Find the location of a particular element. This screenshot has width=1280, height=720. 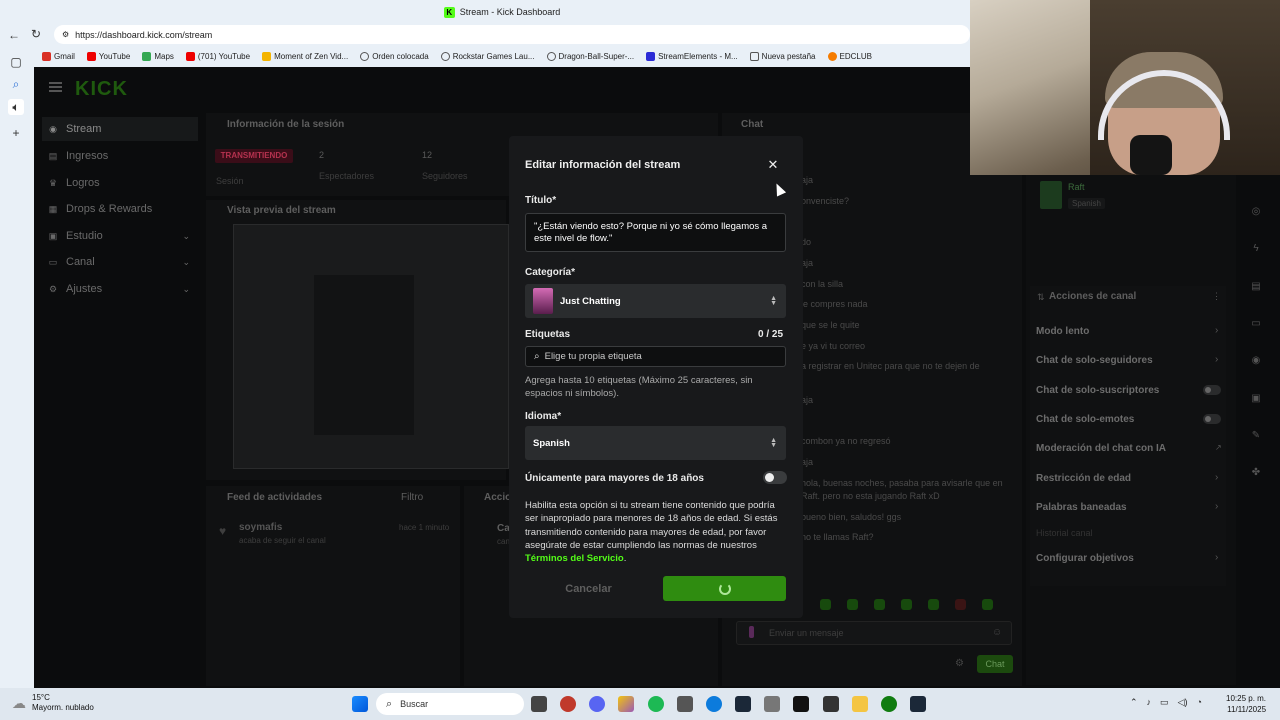

window-title: Stream - Kick Dashboard is located at coordinates (510, 12).